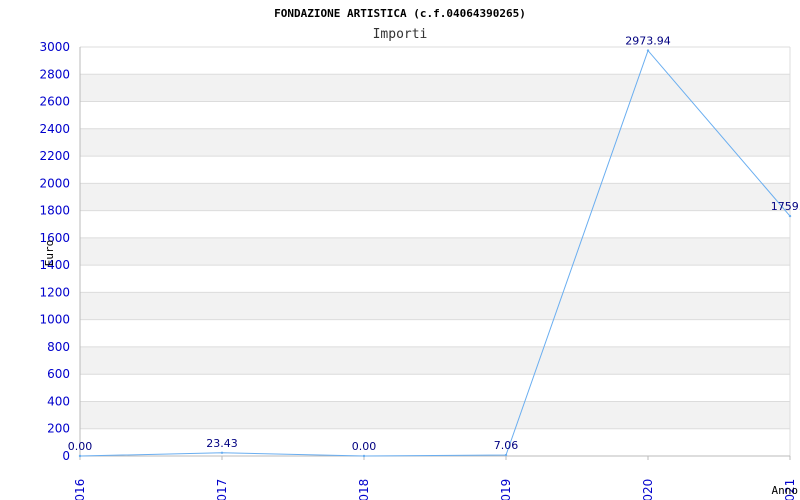 This screenshot has height=500, width=800. What do you see at coordinates (54, 320) in the screenshot?
I see `y-tick-label: 1000` at bounding box center [54, 320].